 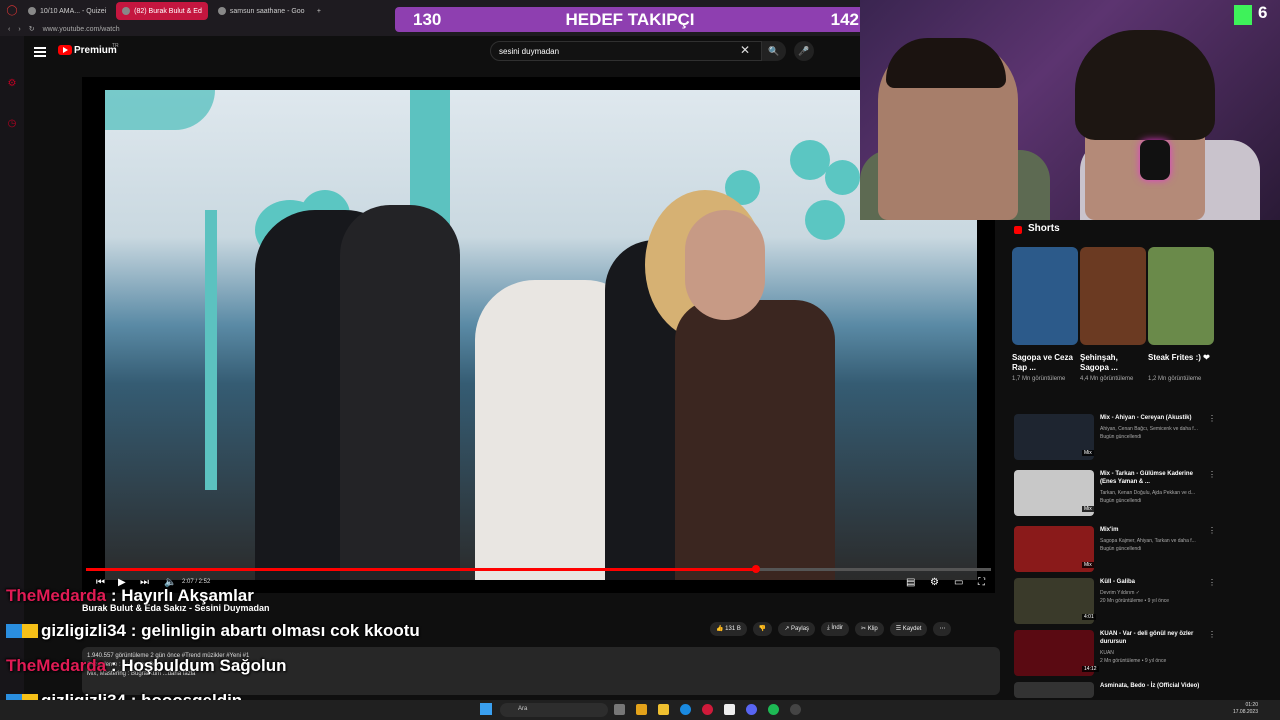 I want to click on forward-icon: ›, so click(x=19, y=29).